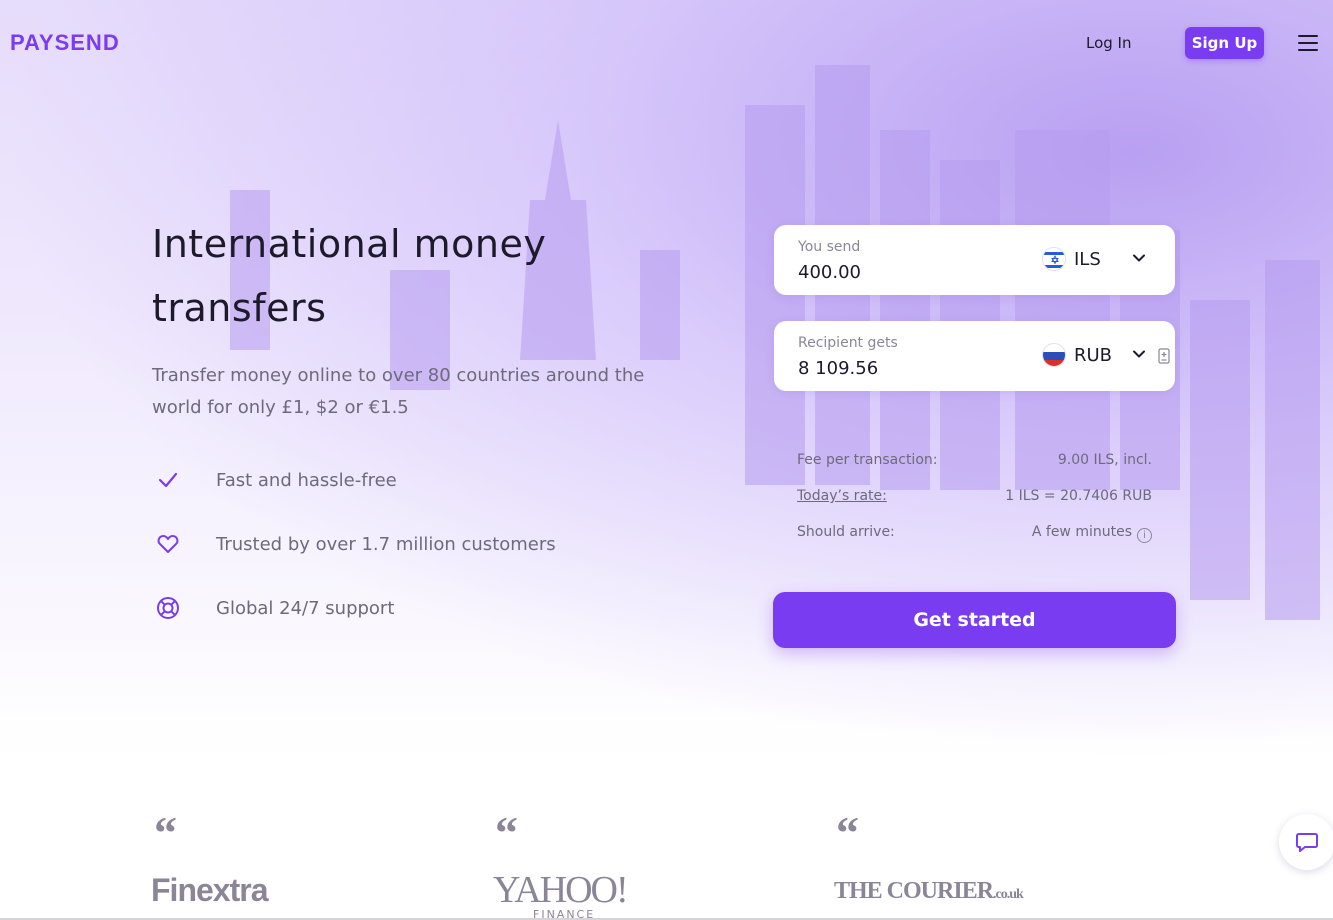  I want to click on courier-name: THE COURIER, so click(914, 891).